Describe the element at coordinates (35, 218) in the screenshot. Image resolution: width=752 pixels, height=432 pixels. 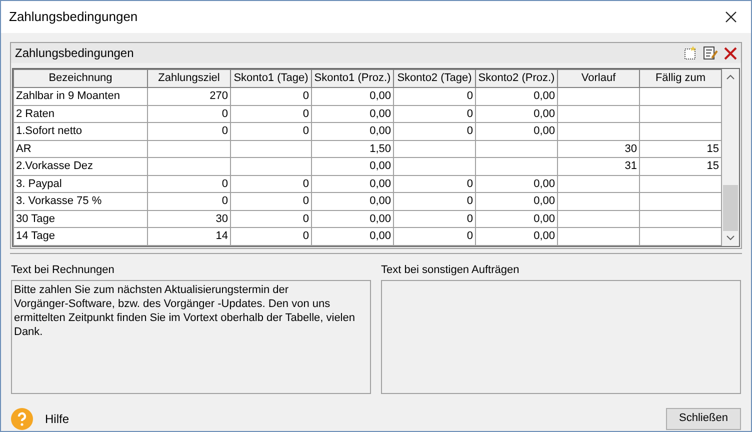
I see `table-cell: 30 Tage` at that location.